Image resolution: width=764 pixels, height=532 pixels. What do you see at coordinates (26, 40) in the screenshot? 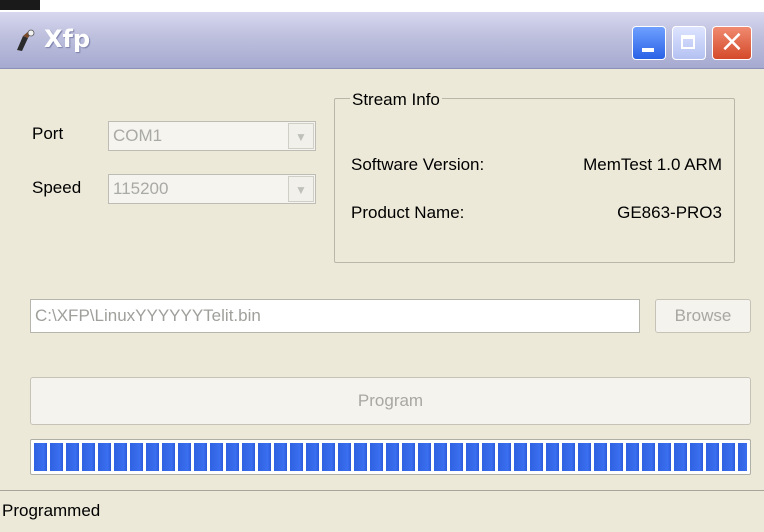
I see `xfp-app-icon` at bounding box center [26, 40].